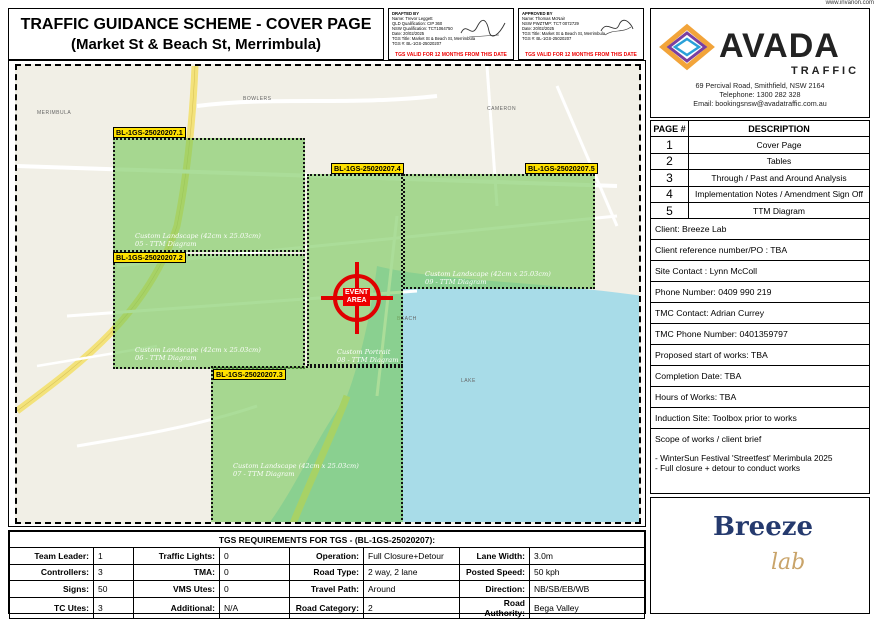  What do you see at coordinates (51, 589) in the screenshot?
I see `req-key: Signs:` at bounding box center [51, 589].